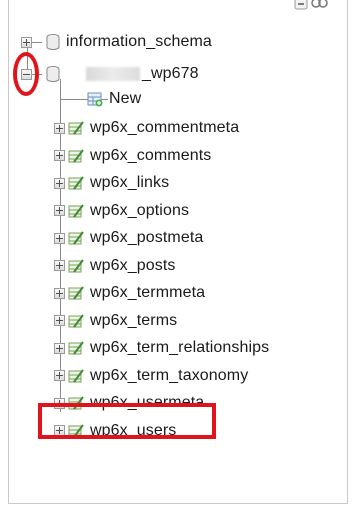 This screenshot has height=506, width=359. I want to click on table-item-wp6x-options: wp6x_options, so click(121, 211).